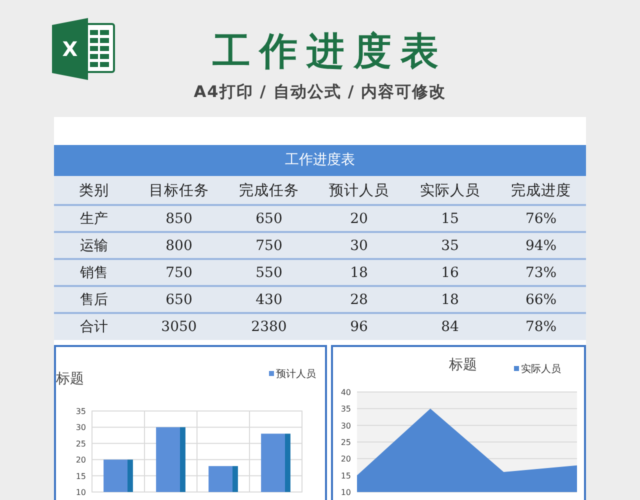  What do you see at coordinates (359, 218) in the screenshot?
I see `table-cell-text: 20` at bounding box center [359, 218].